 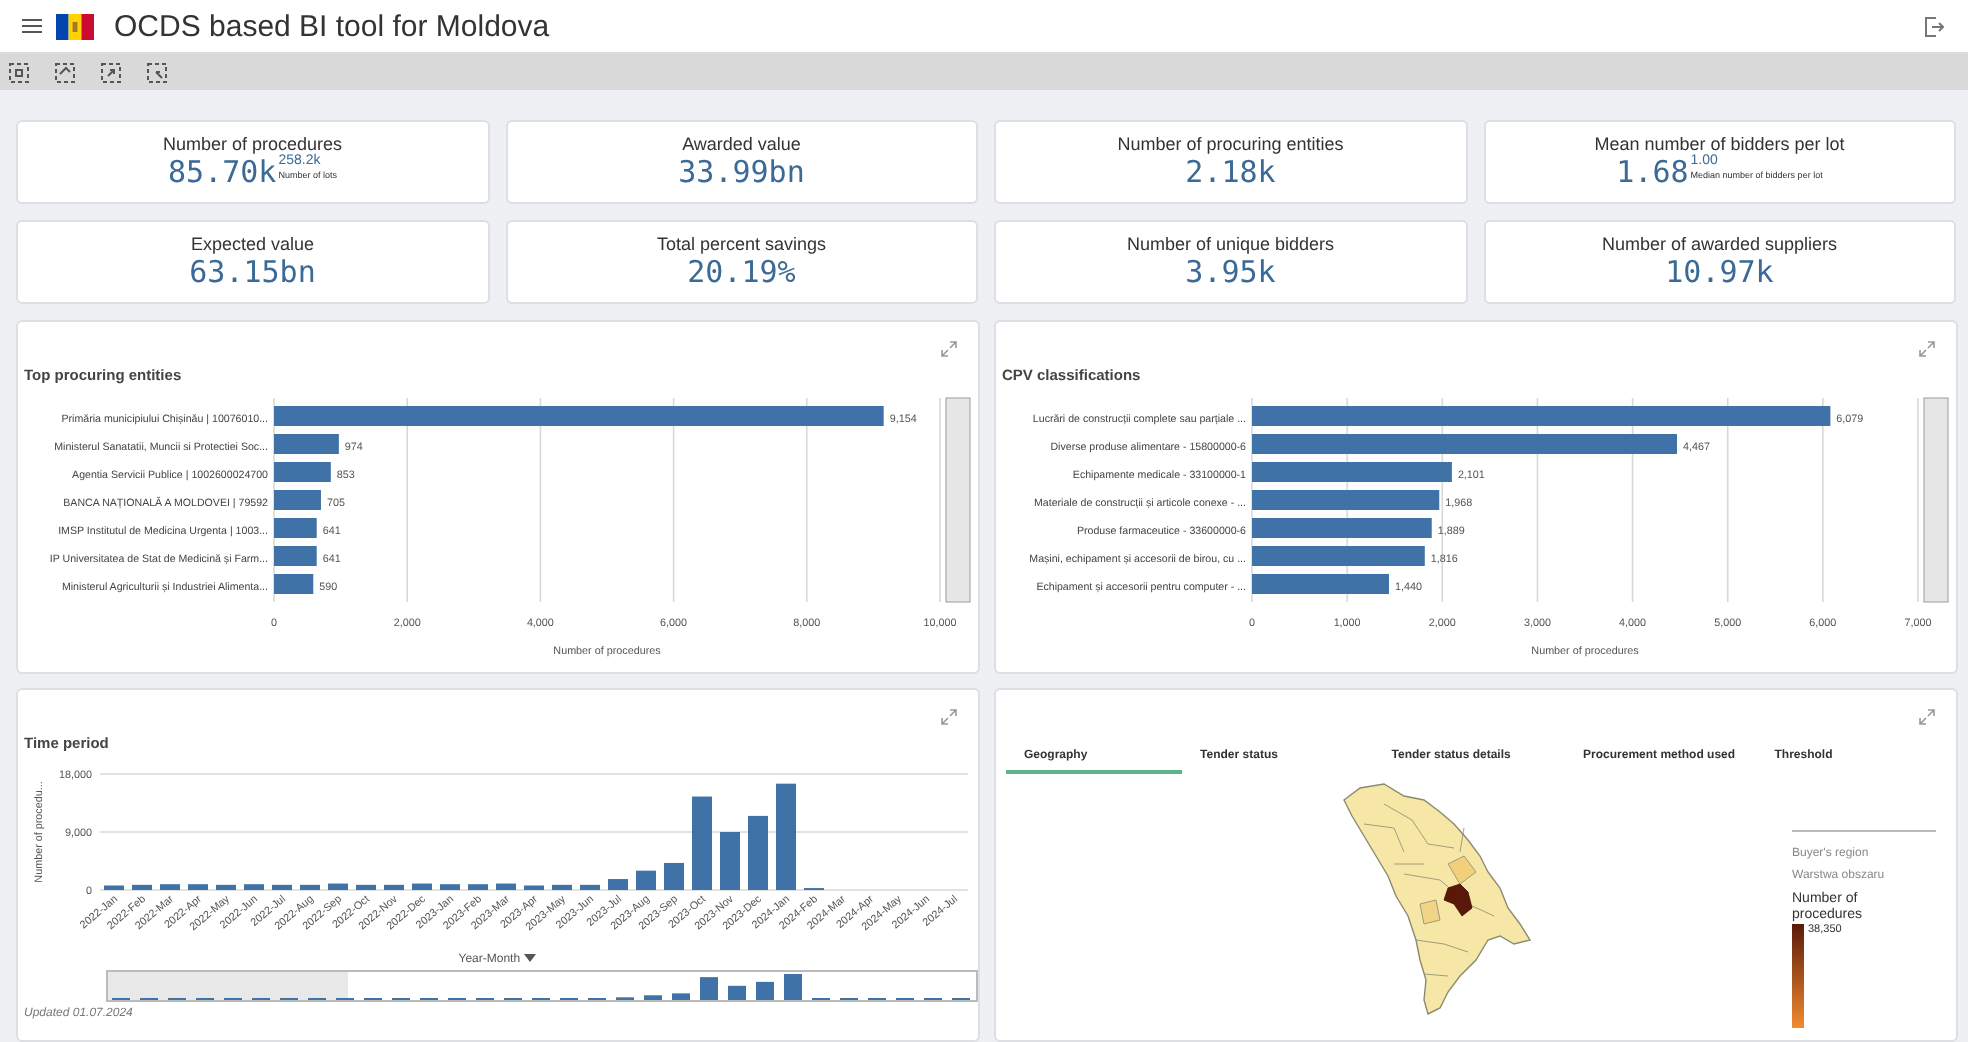 I want to click on kpi-label: Awarded value, so click(x=741, y=144).